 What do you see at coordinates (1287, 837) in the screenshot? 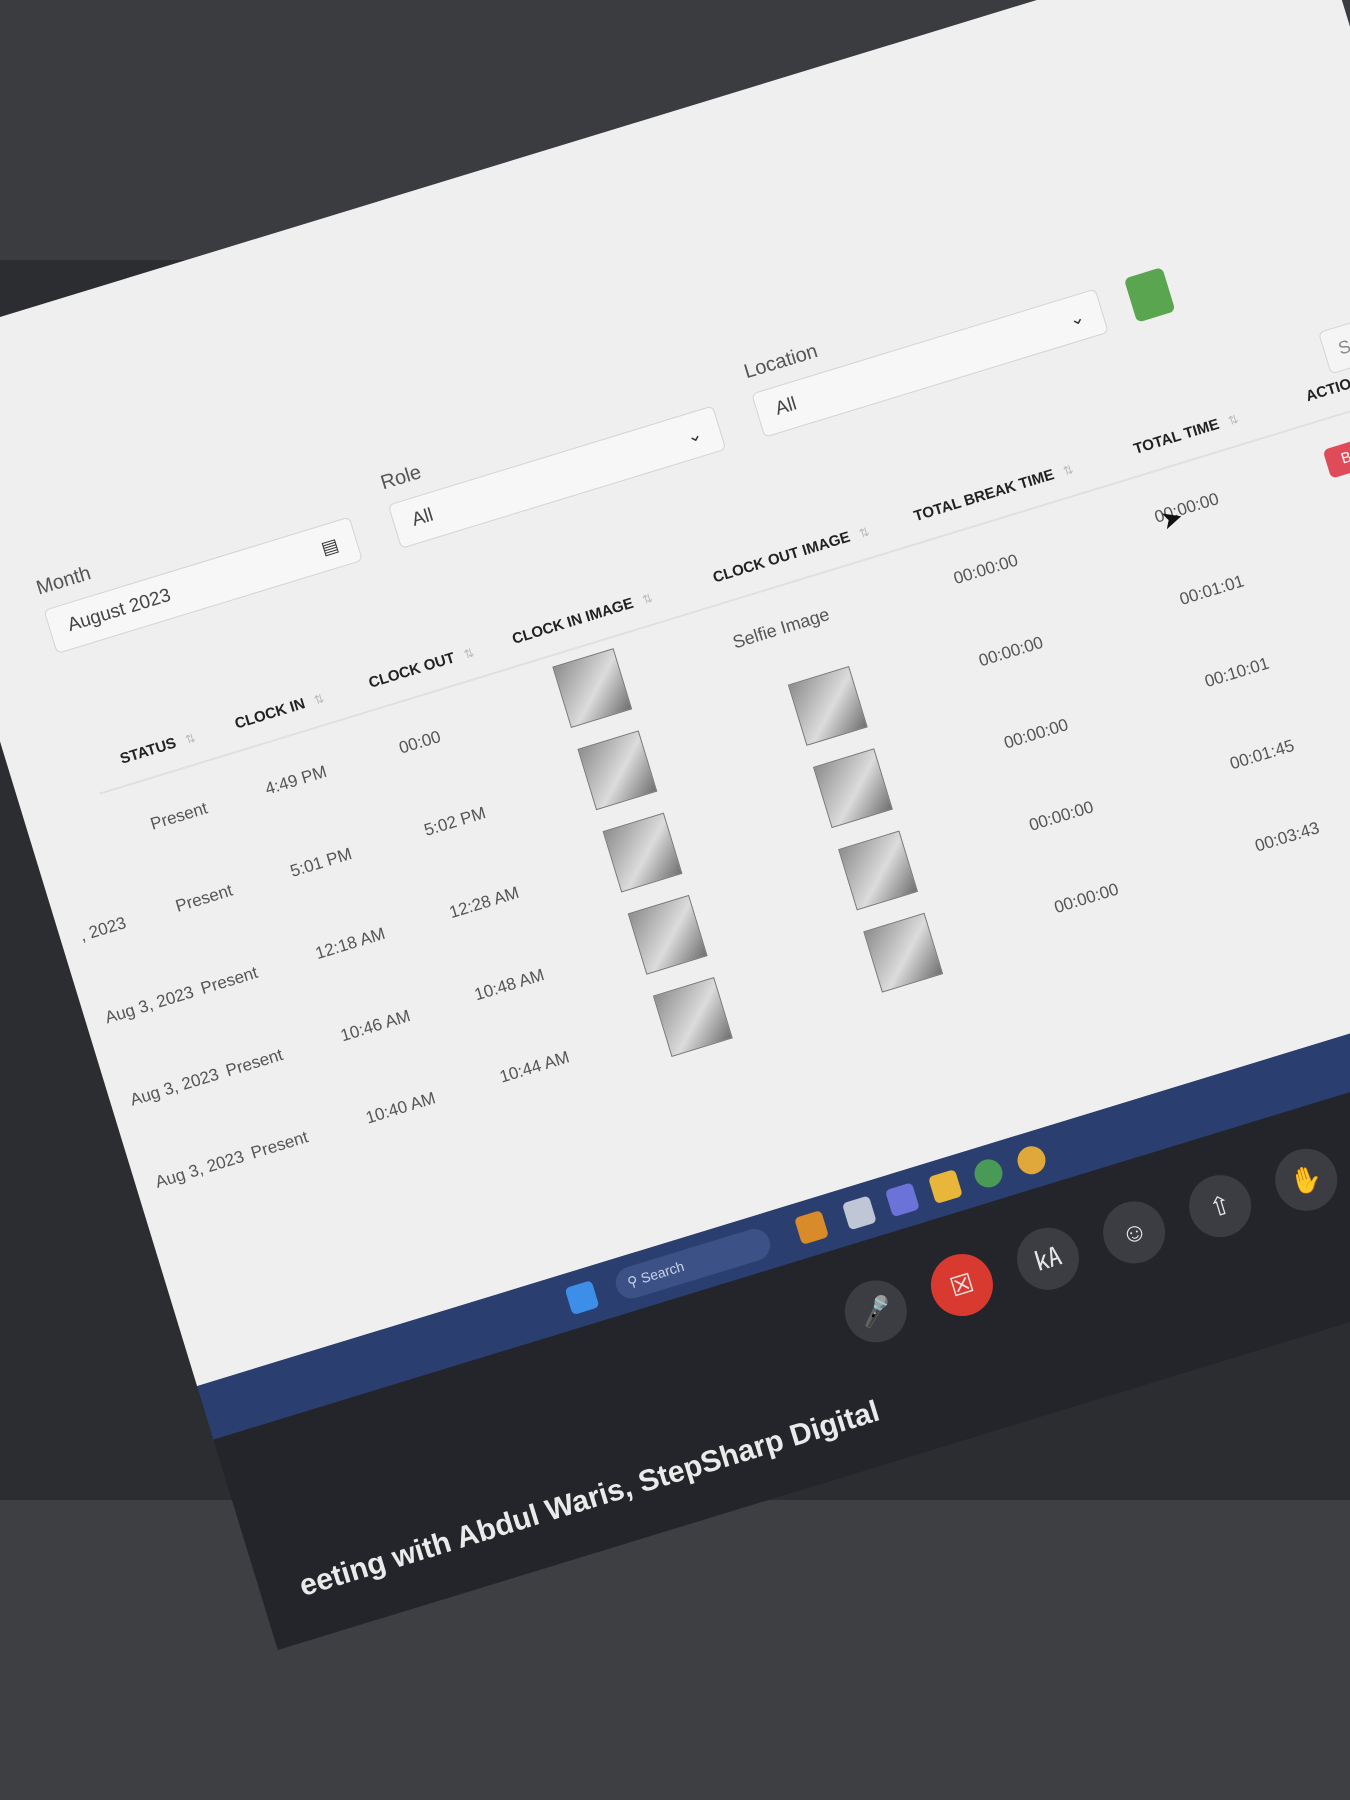
I see `total-time-cell: 00:03:43` at bounding box center [1287, 837].